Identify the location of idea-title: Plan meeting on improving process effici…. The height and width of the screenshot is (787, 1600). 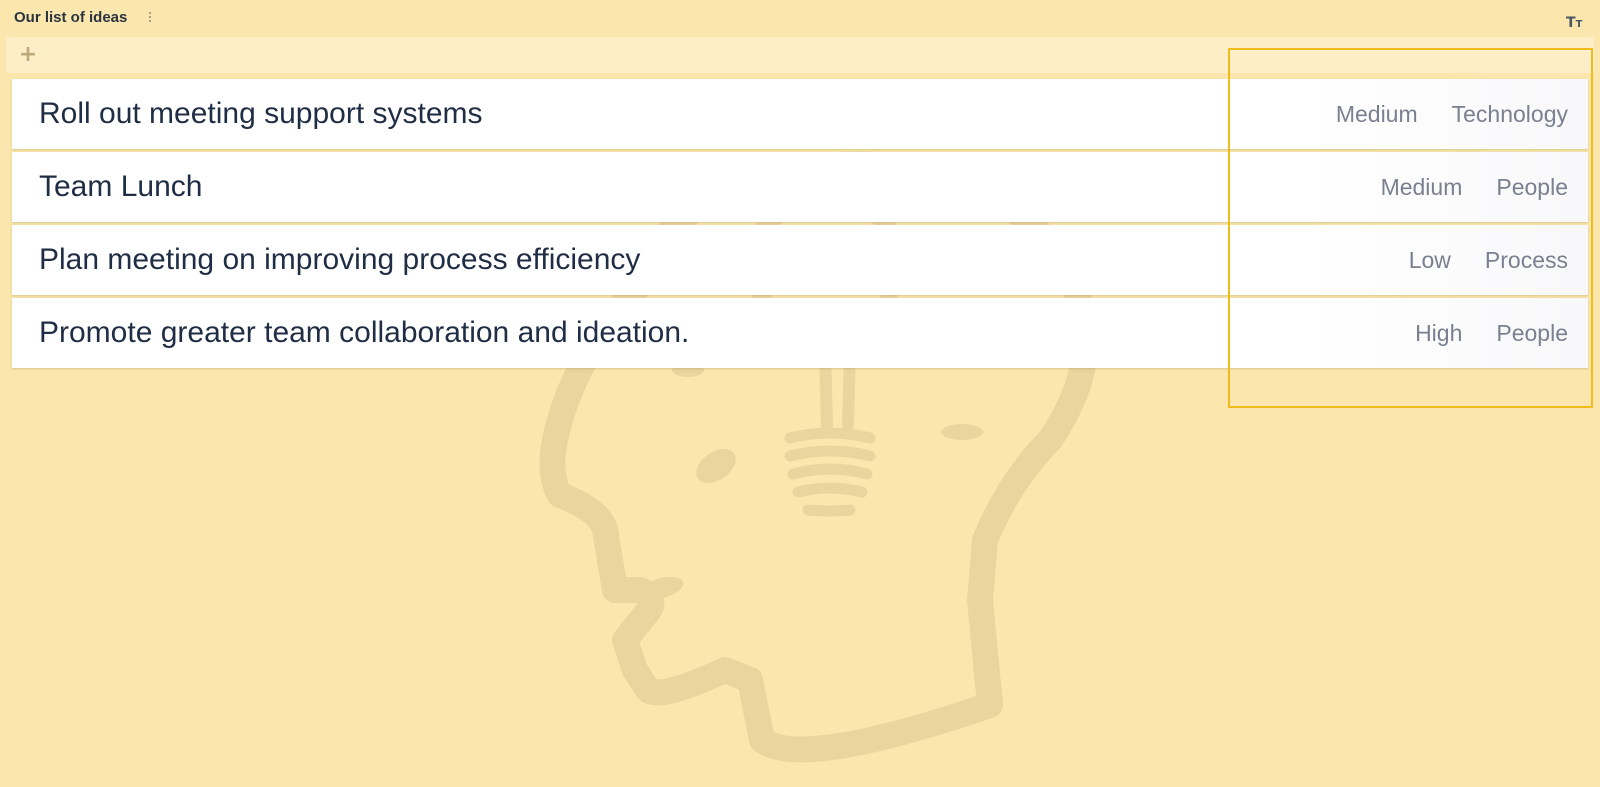
(340, 259).